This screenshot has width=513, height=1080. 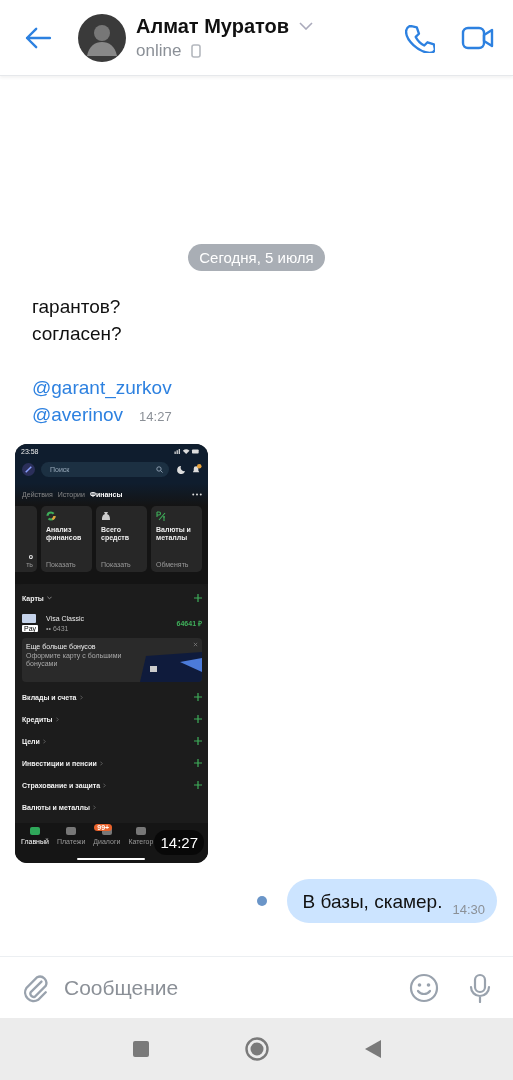 What do you see at coordinates (213, 26) in the screenshot?
I see `contact-name: Алмат Муратов` at bounding box center [213, 26].